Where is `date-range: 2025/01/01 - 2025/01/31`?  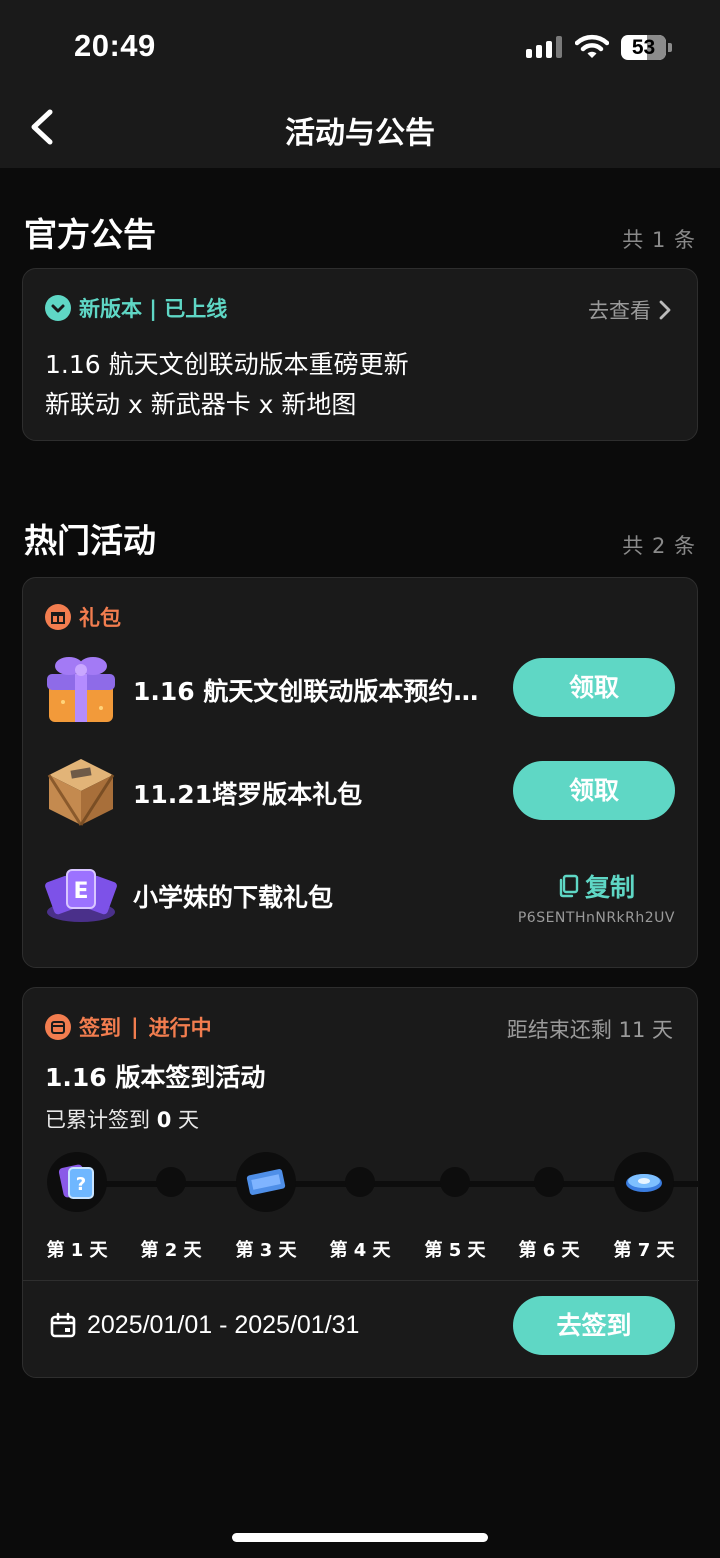
date-range: 2025/01/01 - 2025/01/31 is located at coordinates (204, 1325).